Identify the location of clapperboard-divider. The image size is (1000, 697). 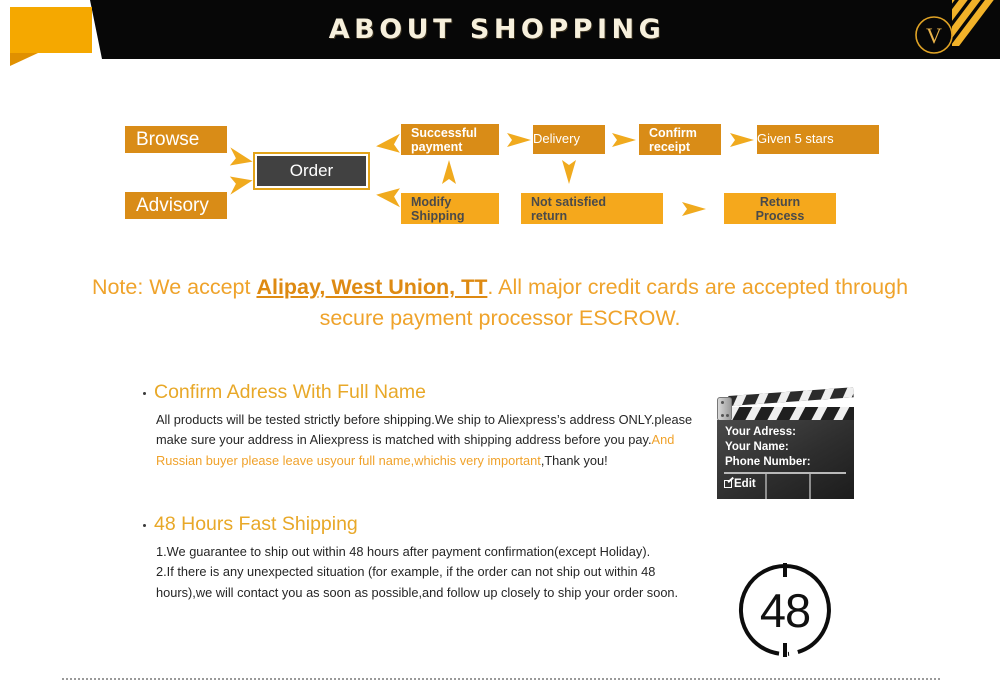
(785, 473).